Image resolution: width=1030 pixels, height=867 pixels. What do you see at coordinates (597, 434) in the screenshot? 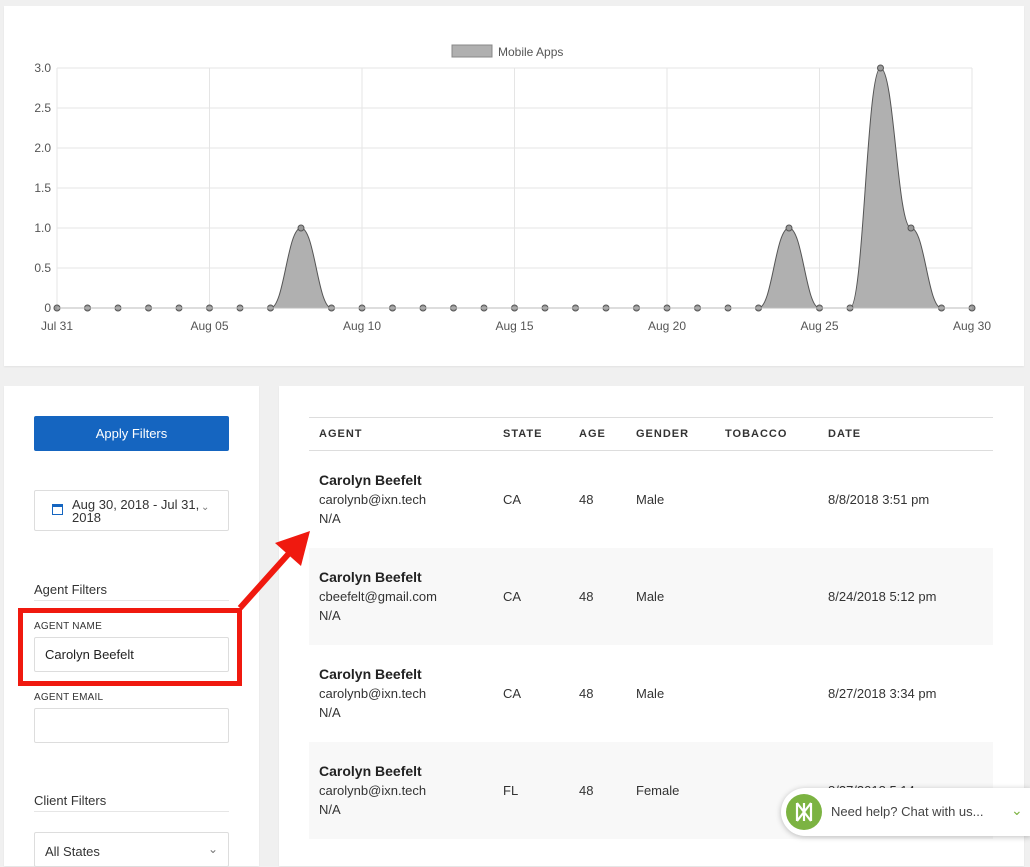
I see `column-header-age: AGE` at bounding box center [597, 434].